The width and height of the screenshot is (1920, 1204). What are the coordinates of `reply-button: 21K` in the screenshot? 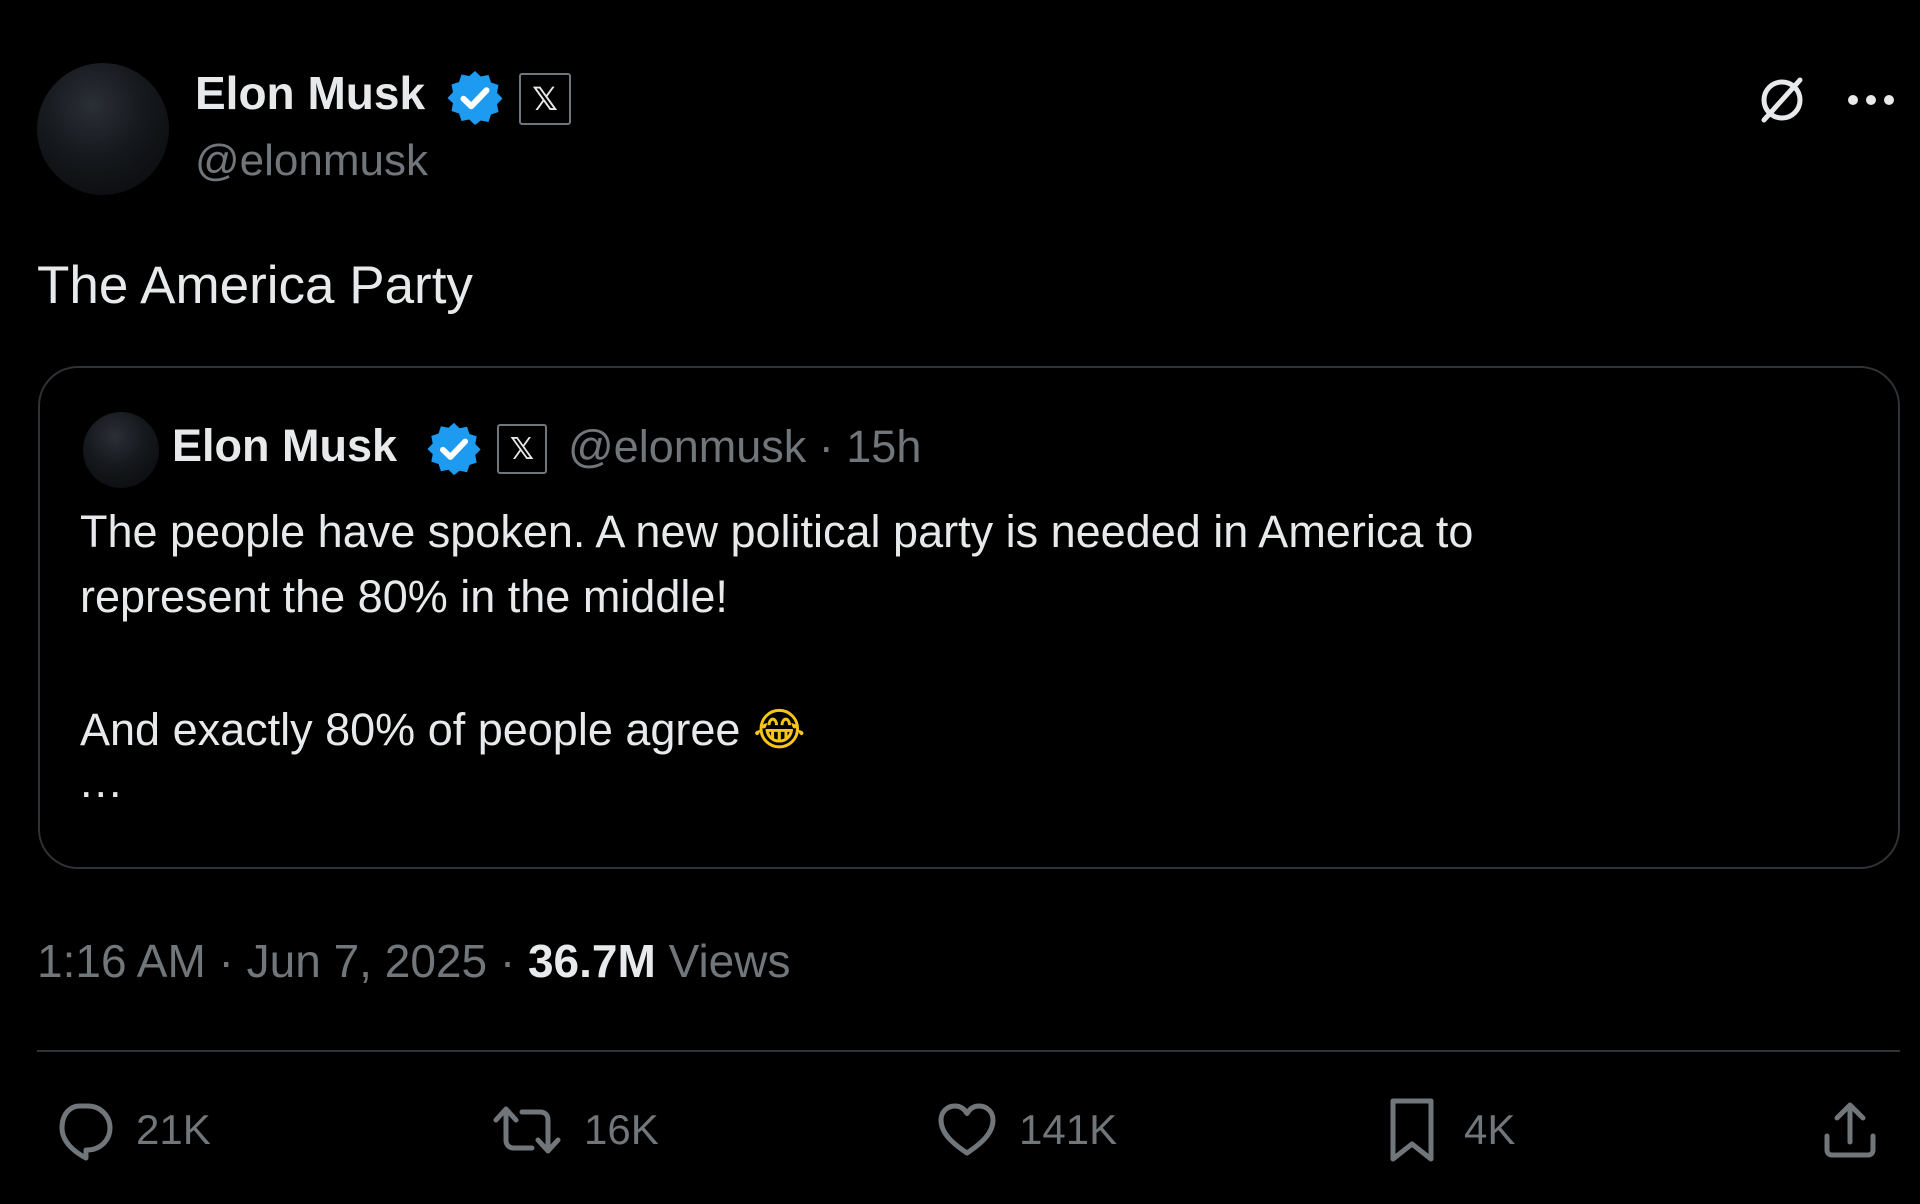 It's located at (131, 1130).